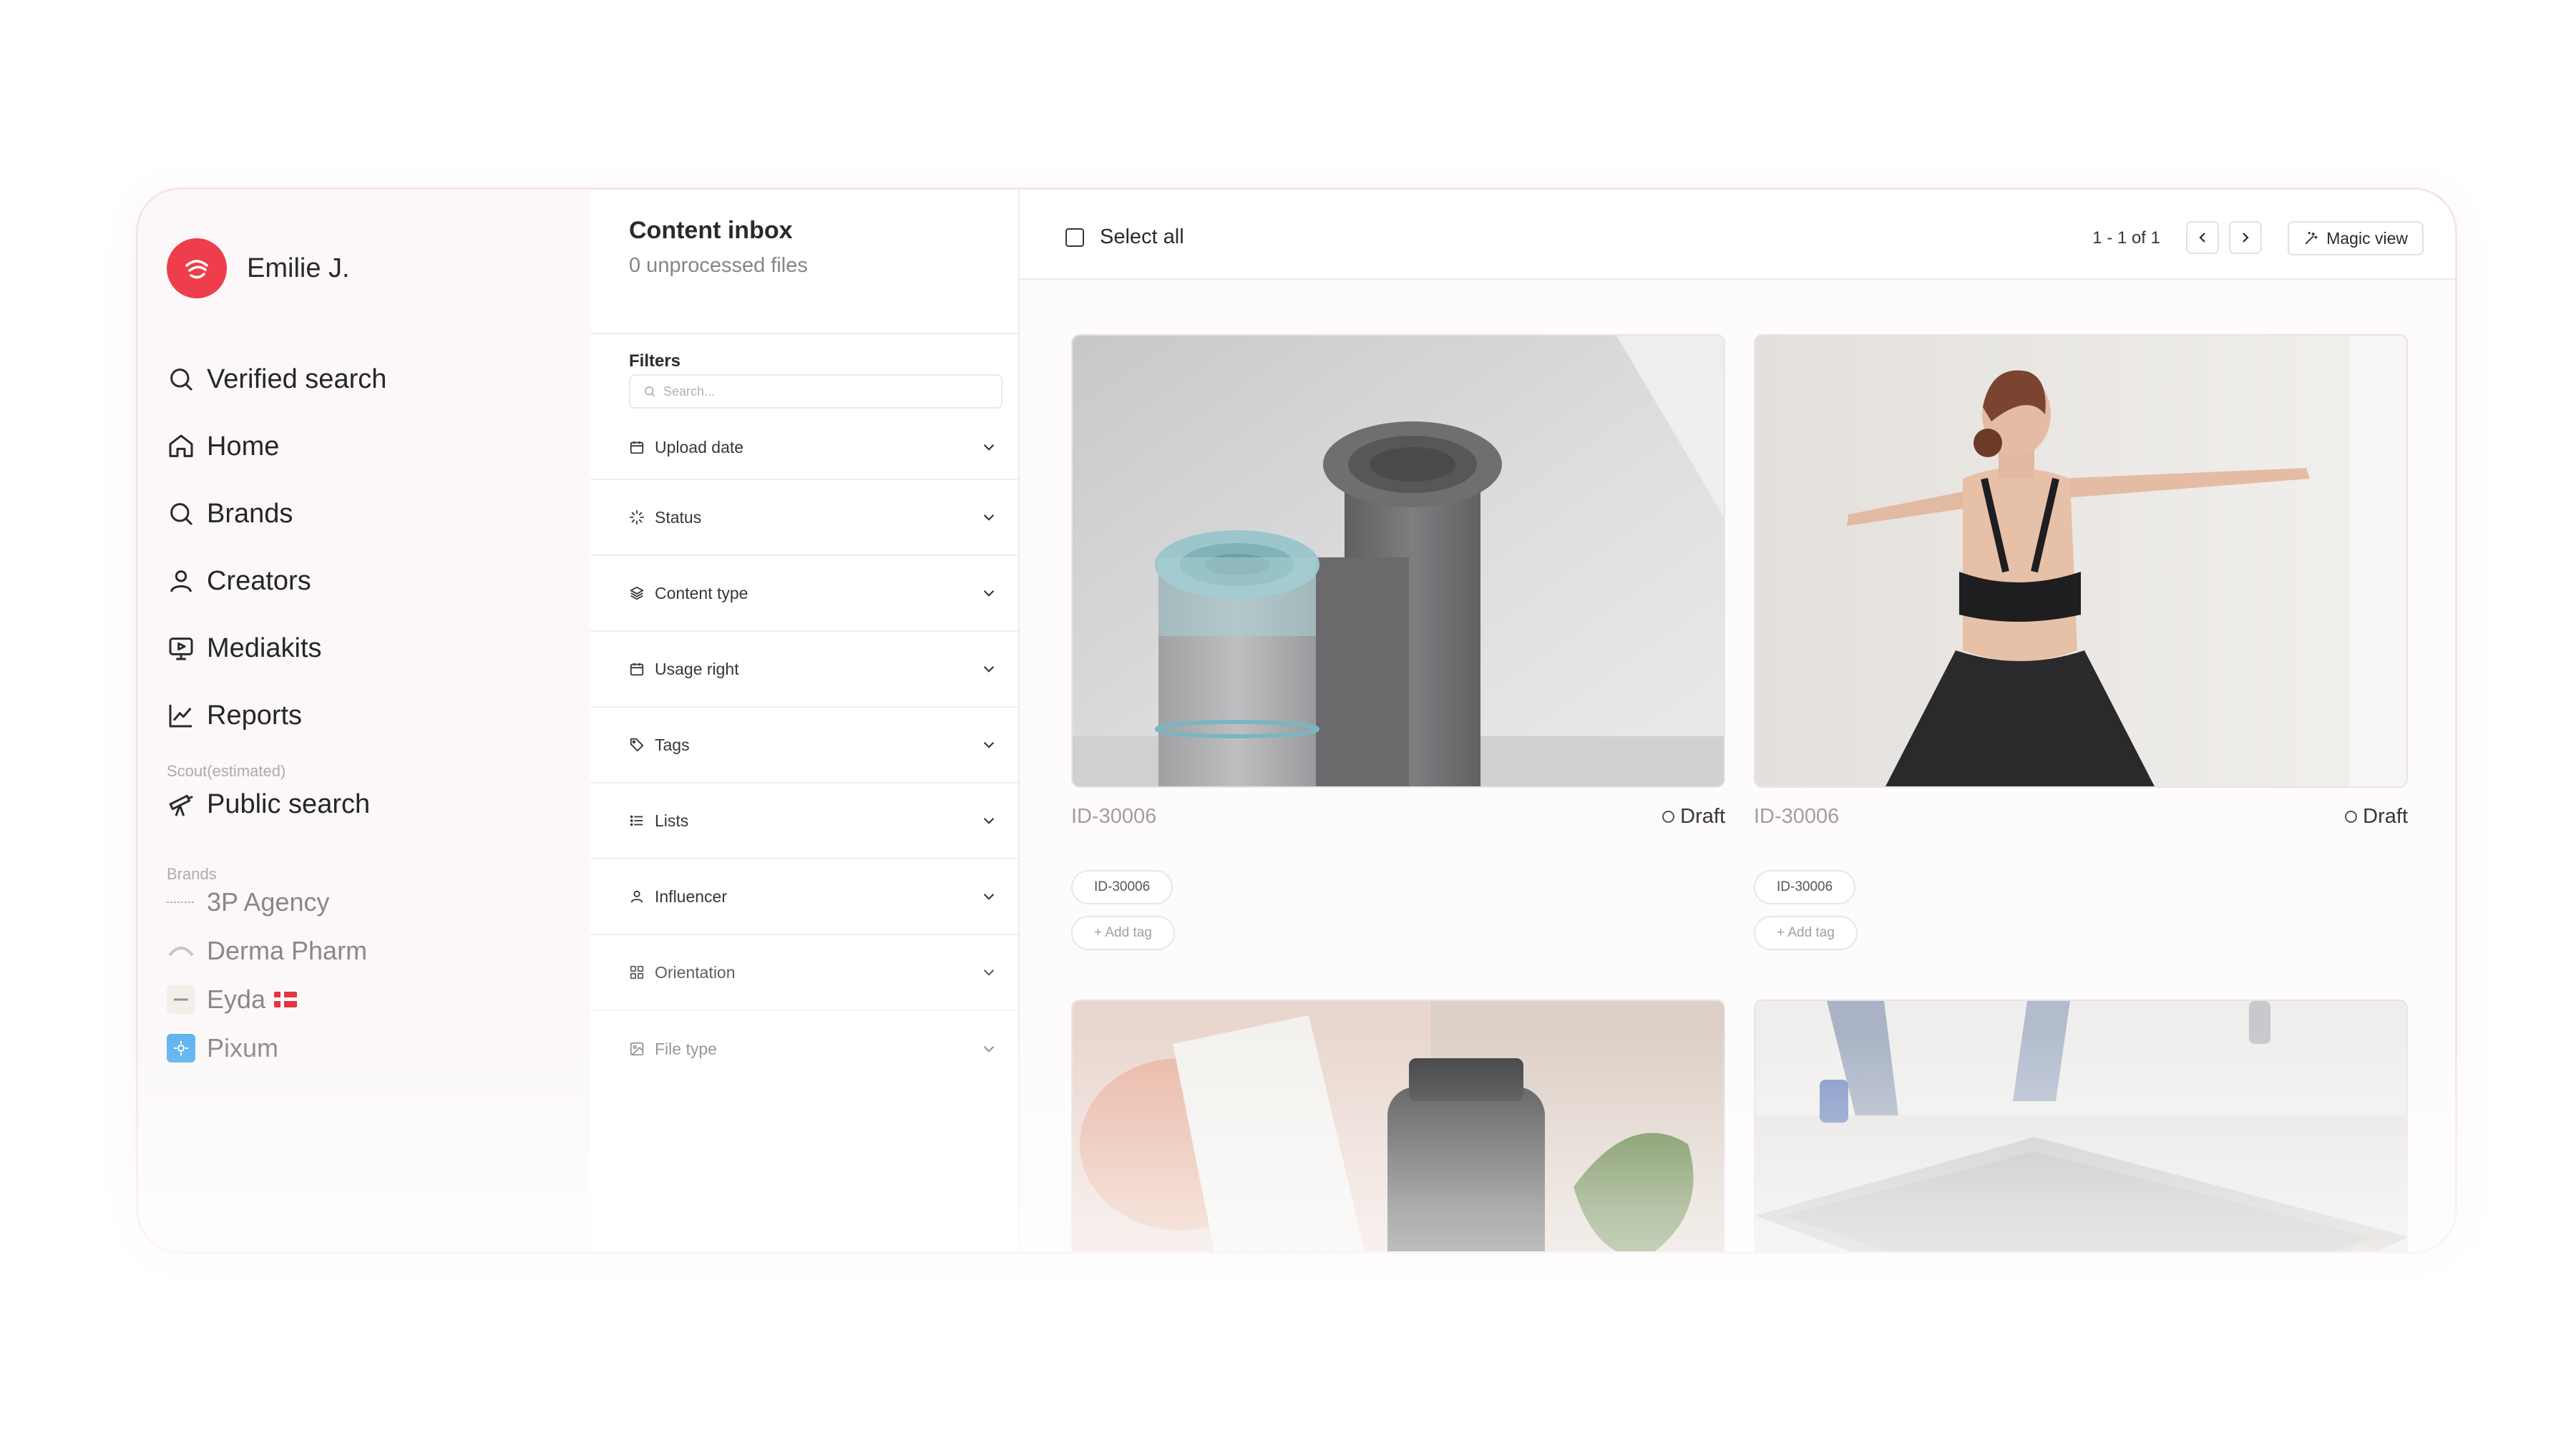  Describe the element at coordinates (636, 820) in the screenshot. I see `list-icon` at that location.